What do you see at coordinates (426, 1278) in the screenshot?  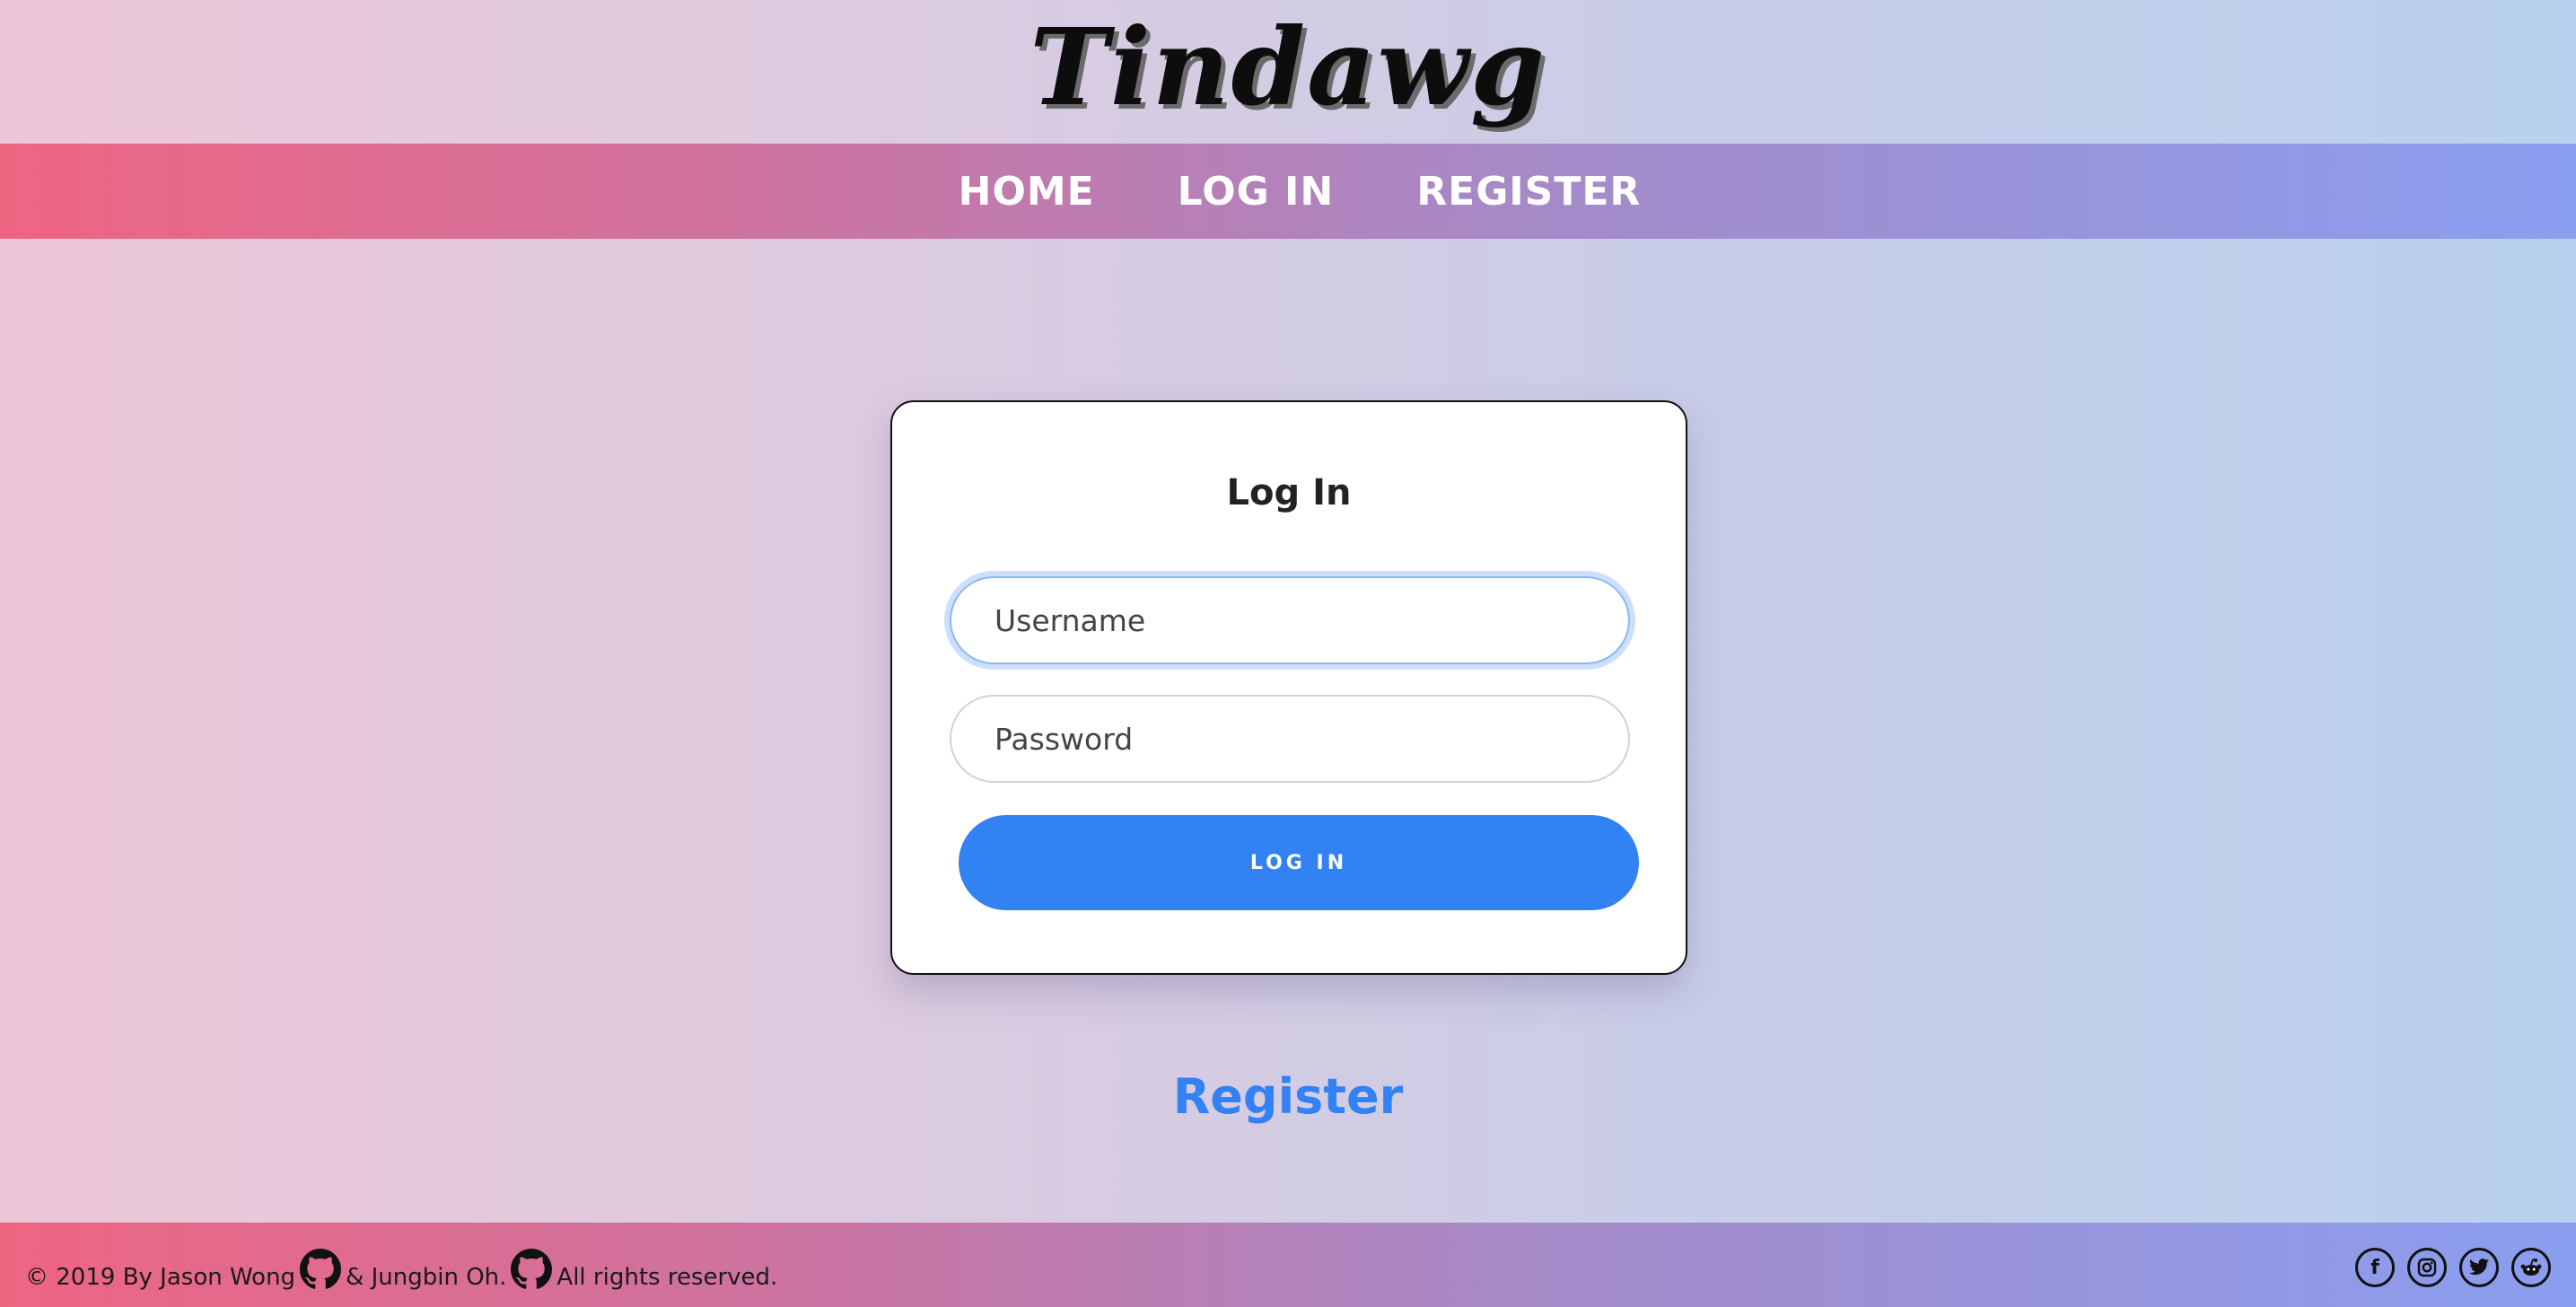 I see `footer-and-author: & Jungbin Oh.` at bounding box center [426, 1278].